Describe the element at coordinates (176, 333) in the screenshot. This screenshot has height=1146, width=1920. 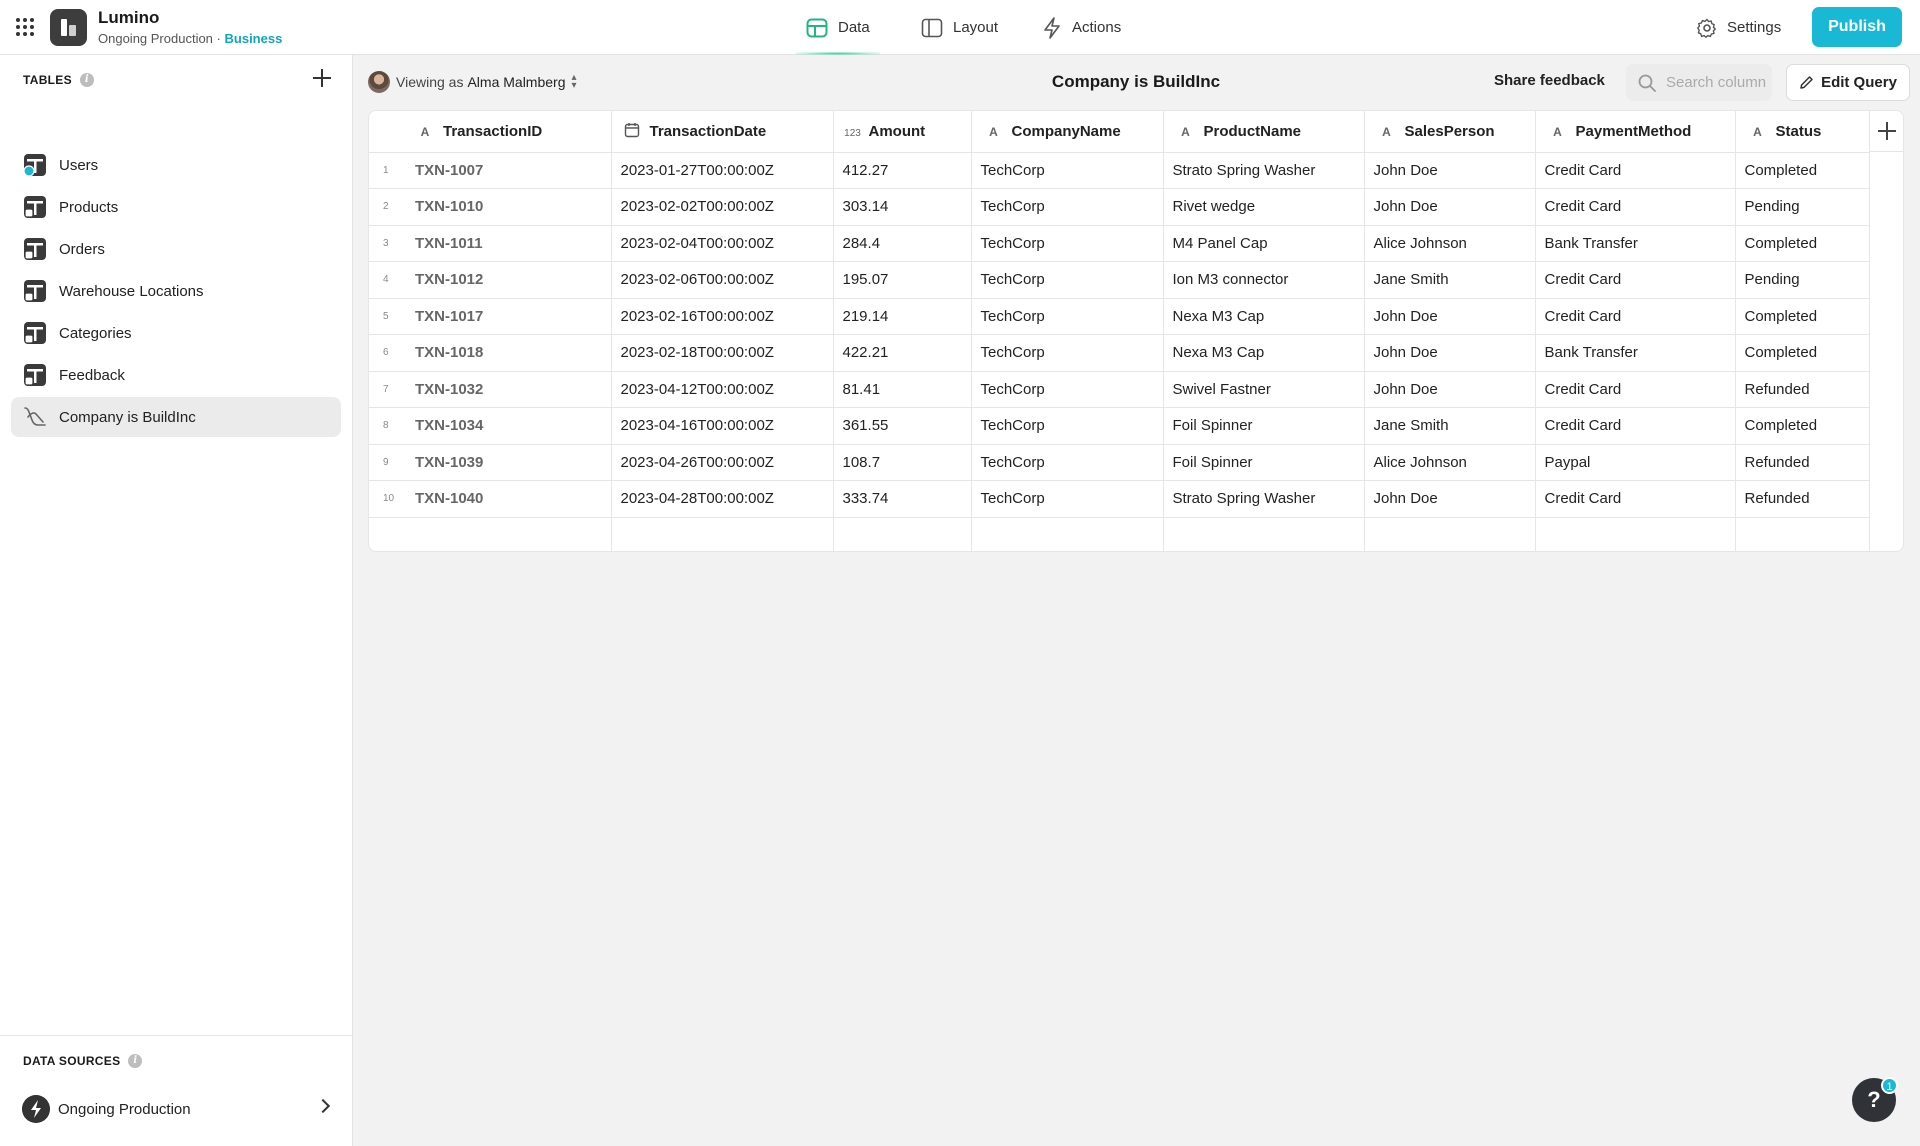
I see `sidebar-item-categories: Categories` at that location.